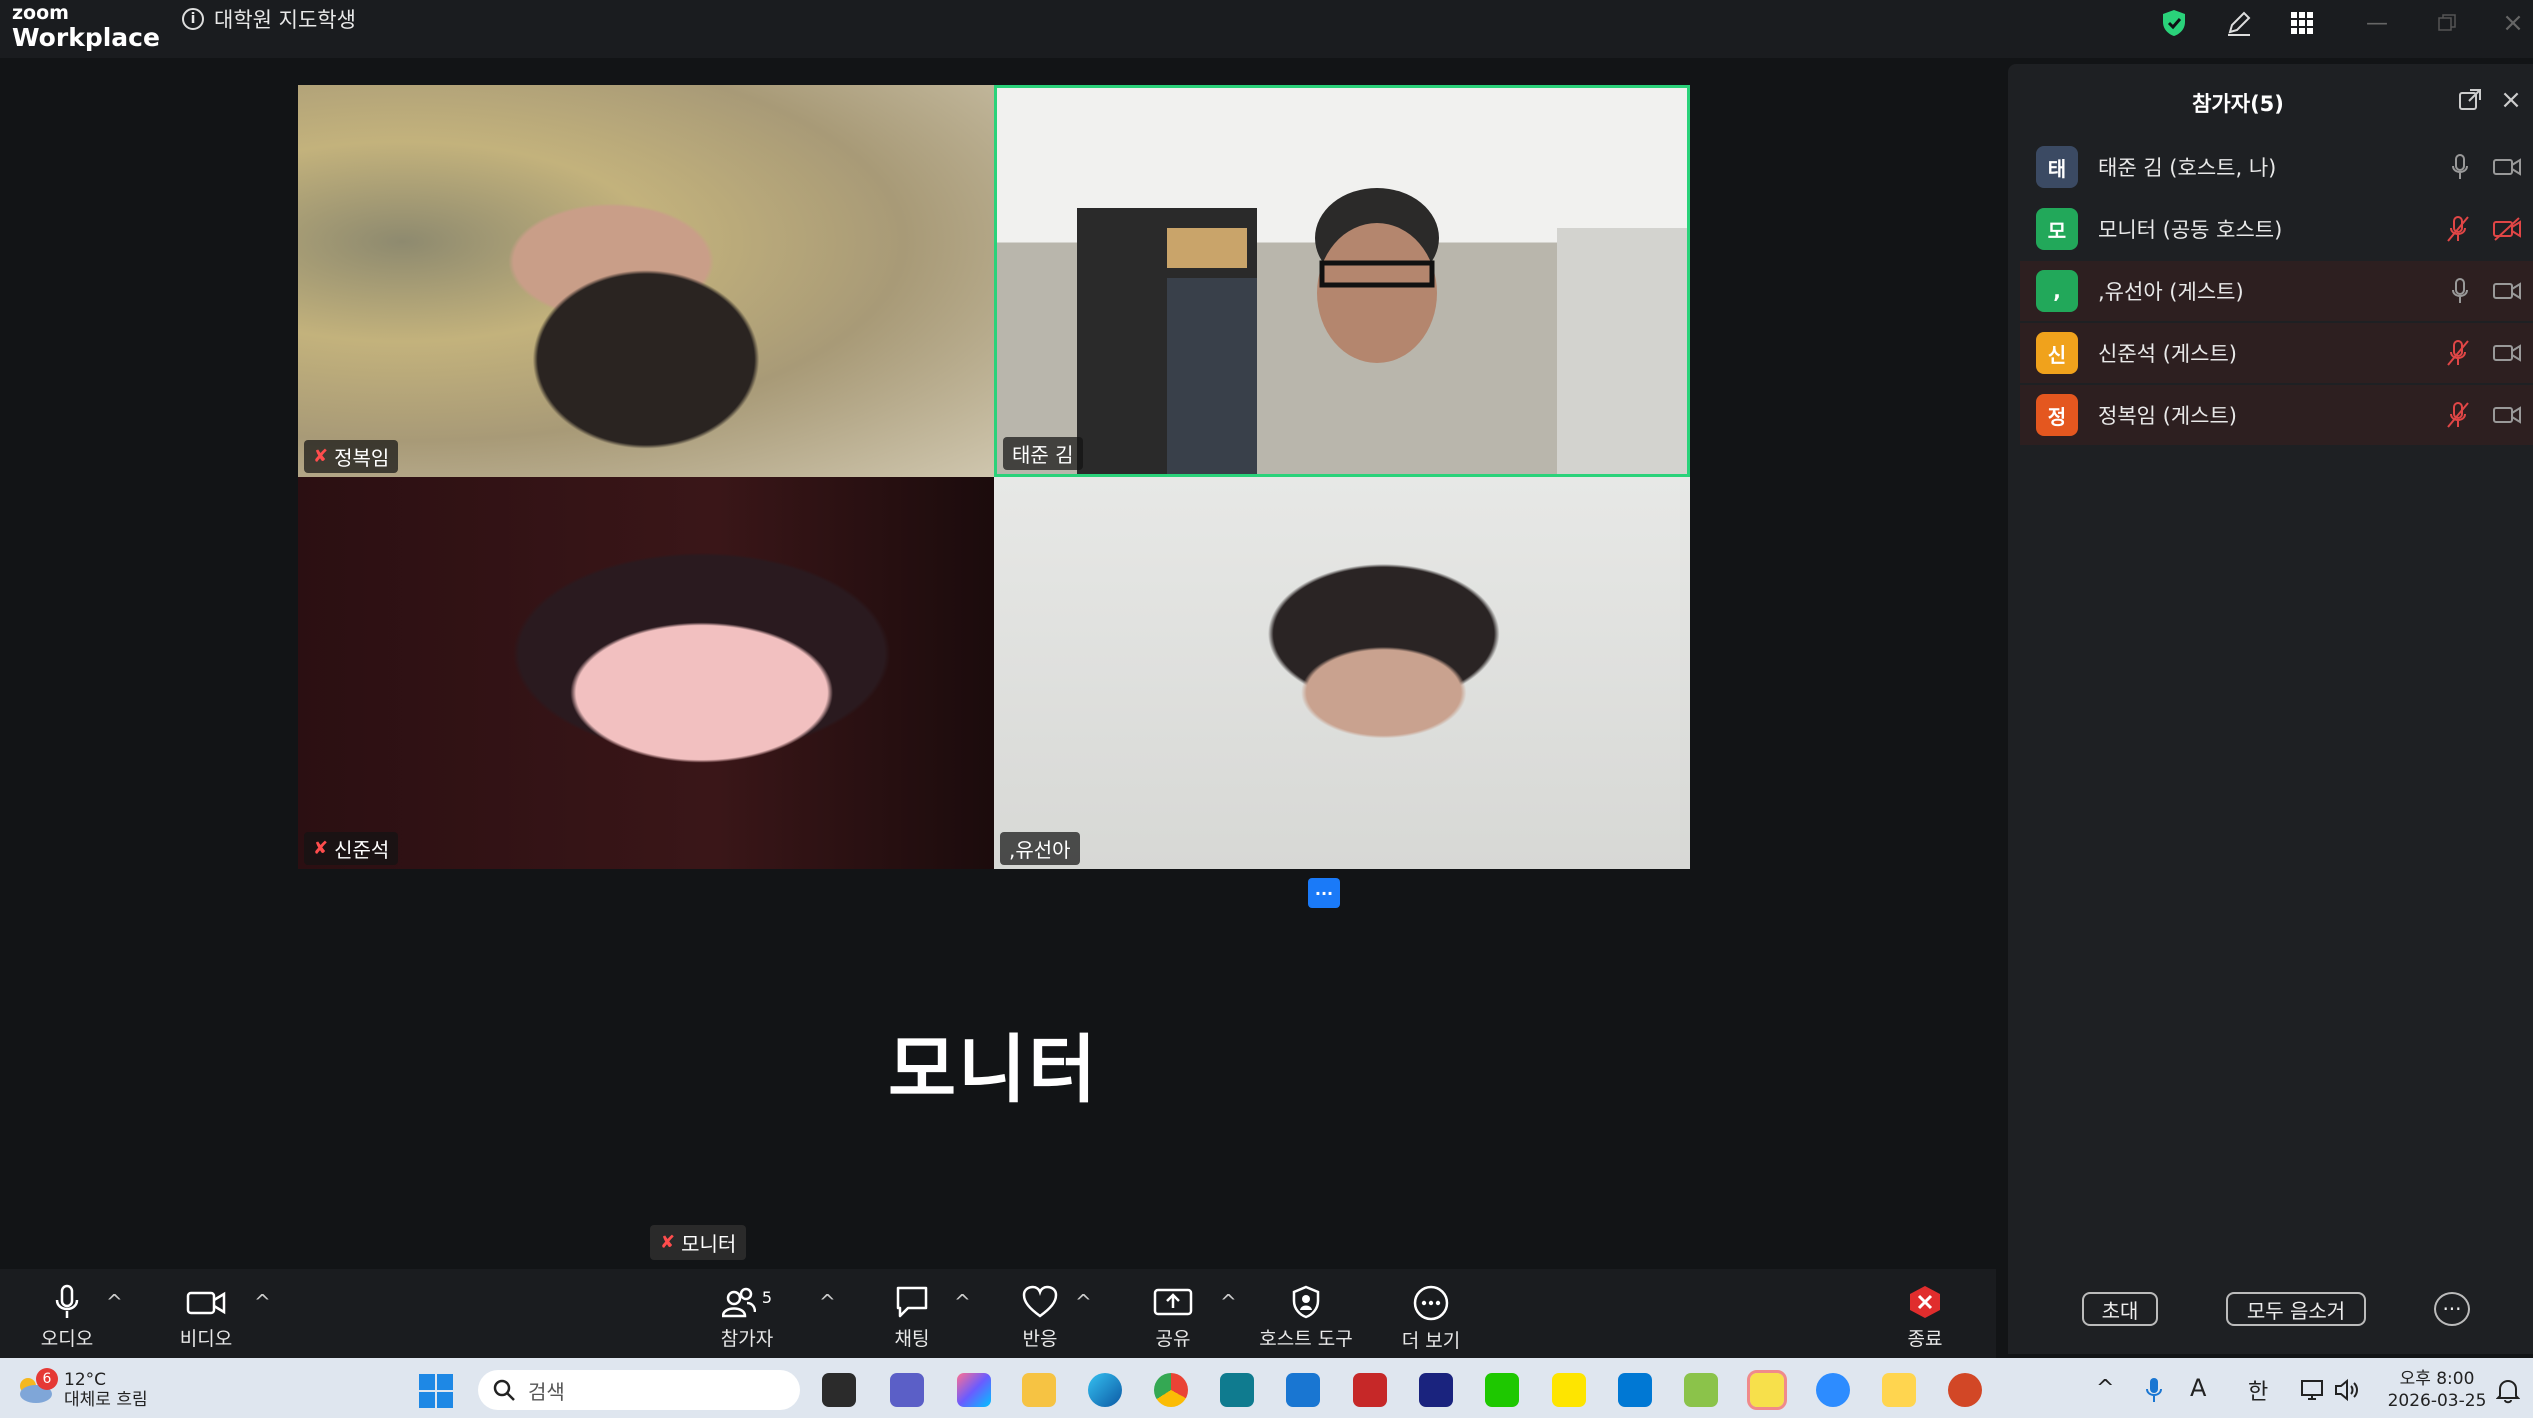 This screenshot has width=2533, height=1418. I want to click on volume-icon, so click(2347, 1390).